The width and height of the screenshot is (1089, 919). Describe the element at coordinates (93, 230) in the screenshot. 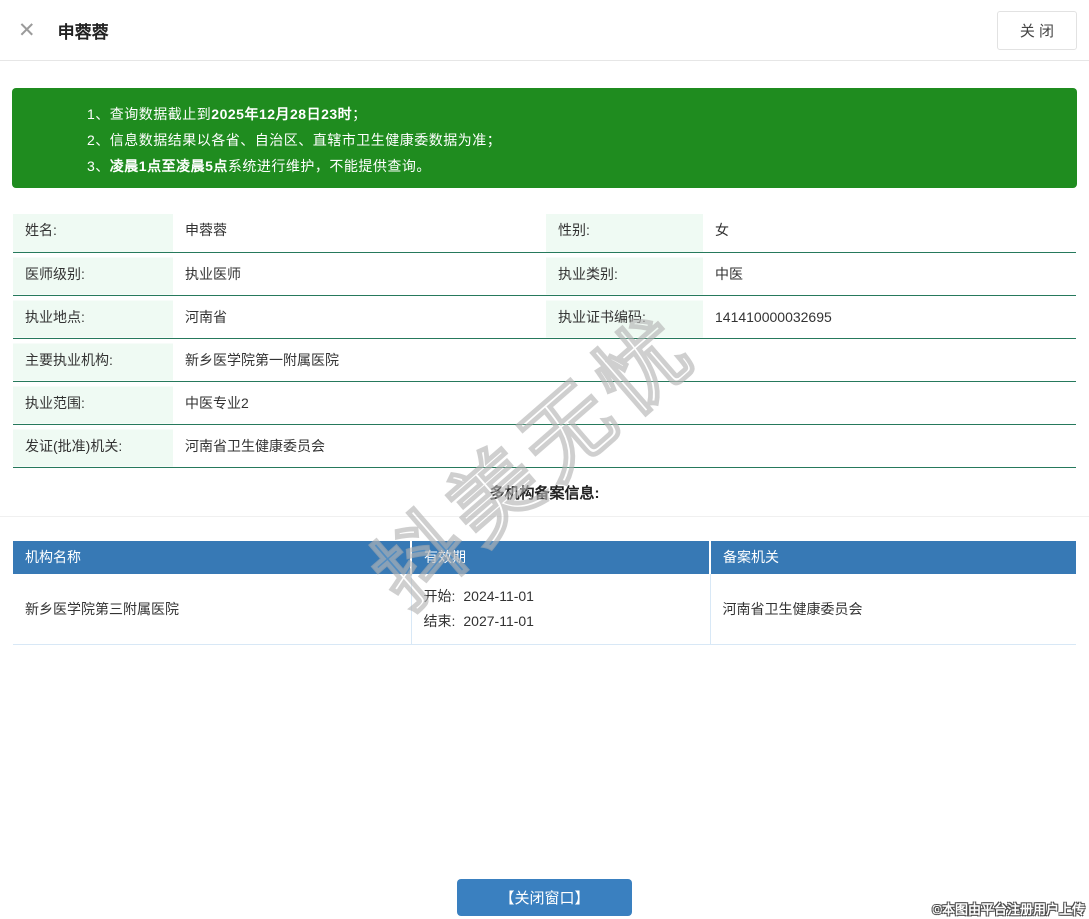

I see `name-label: 姓名:` at that location.